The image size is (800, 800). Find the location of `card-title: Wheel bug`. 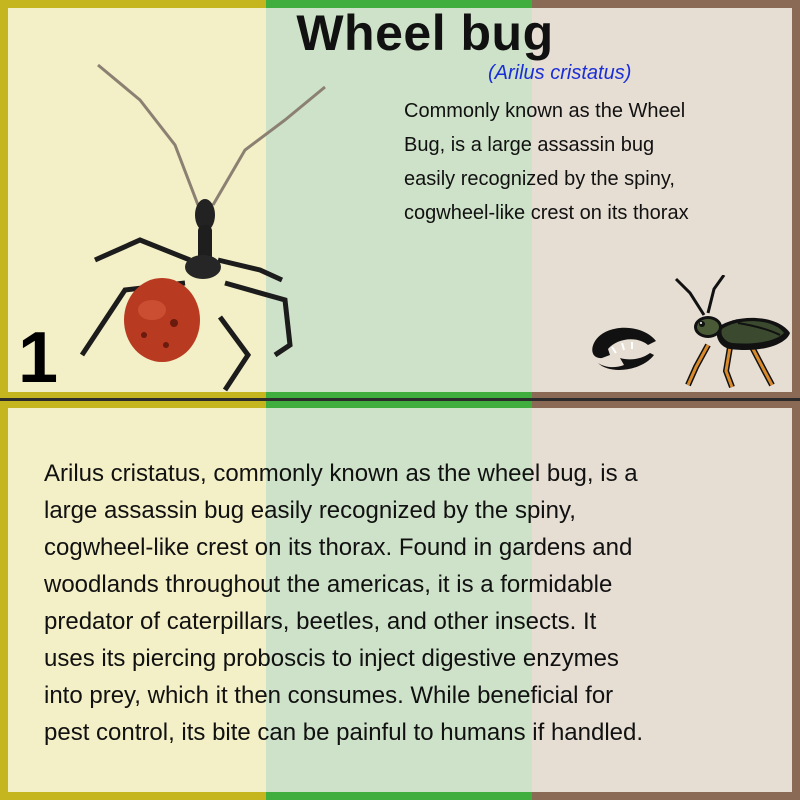

card-title: Wheel bug is located at coordinates (425, 33).